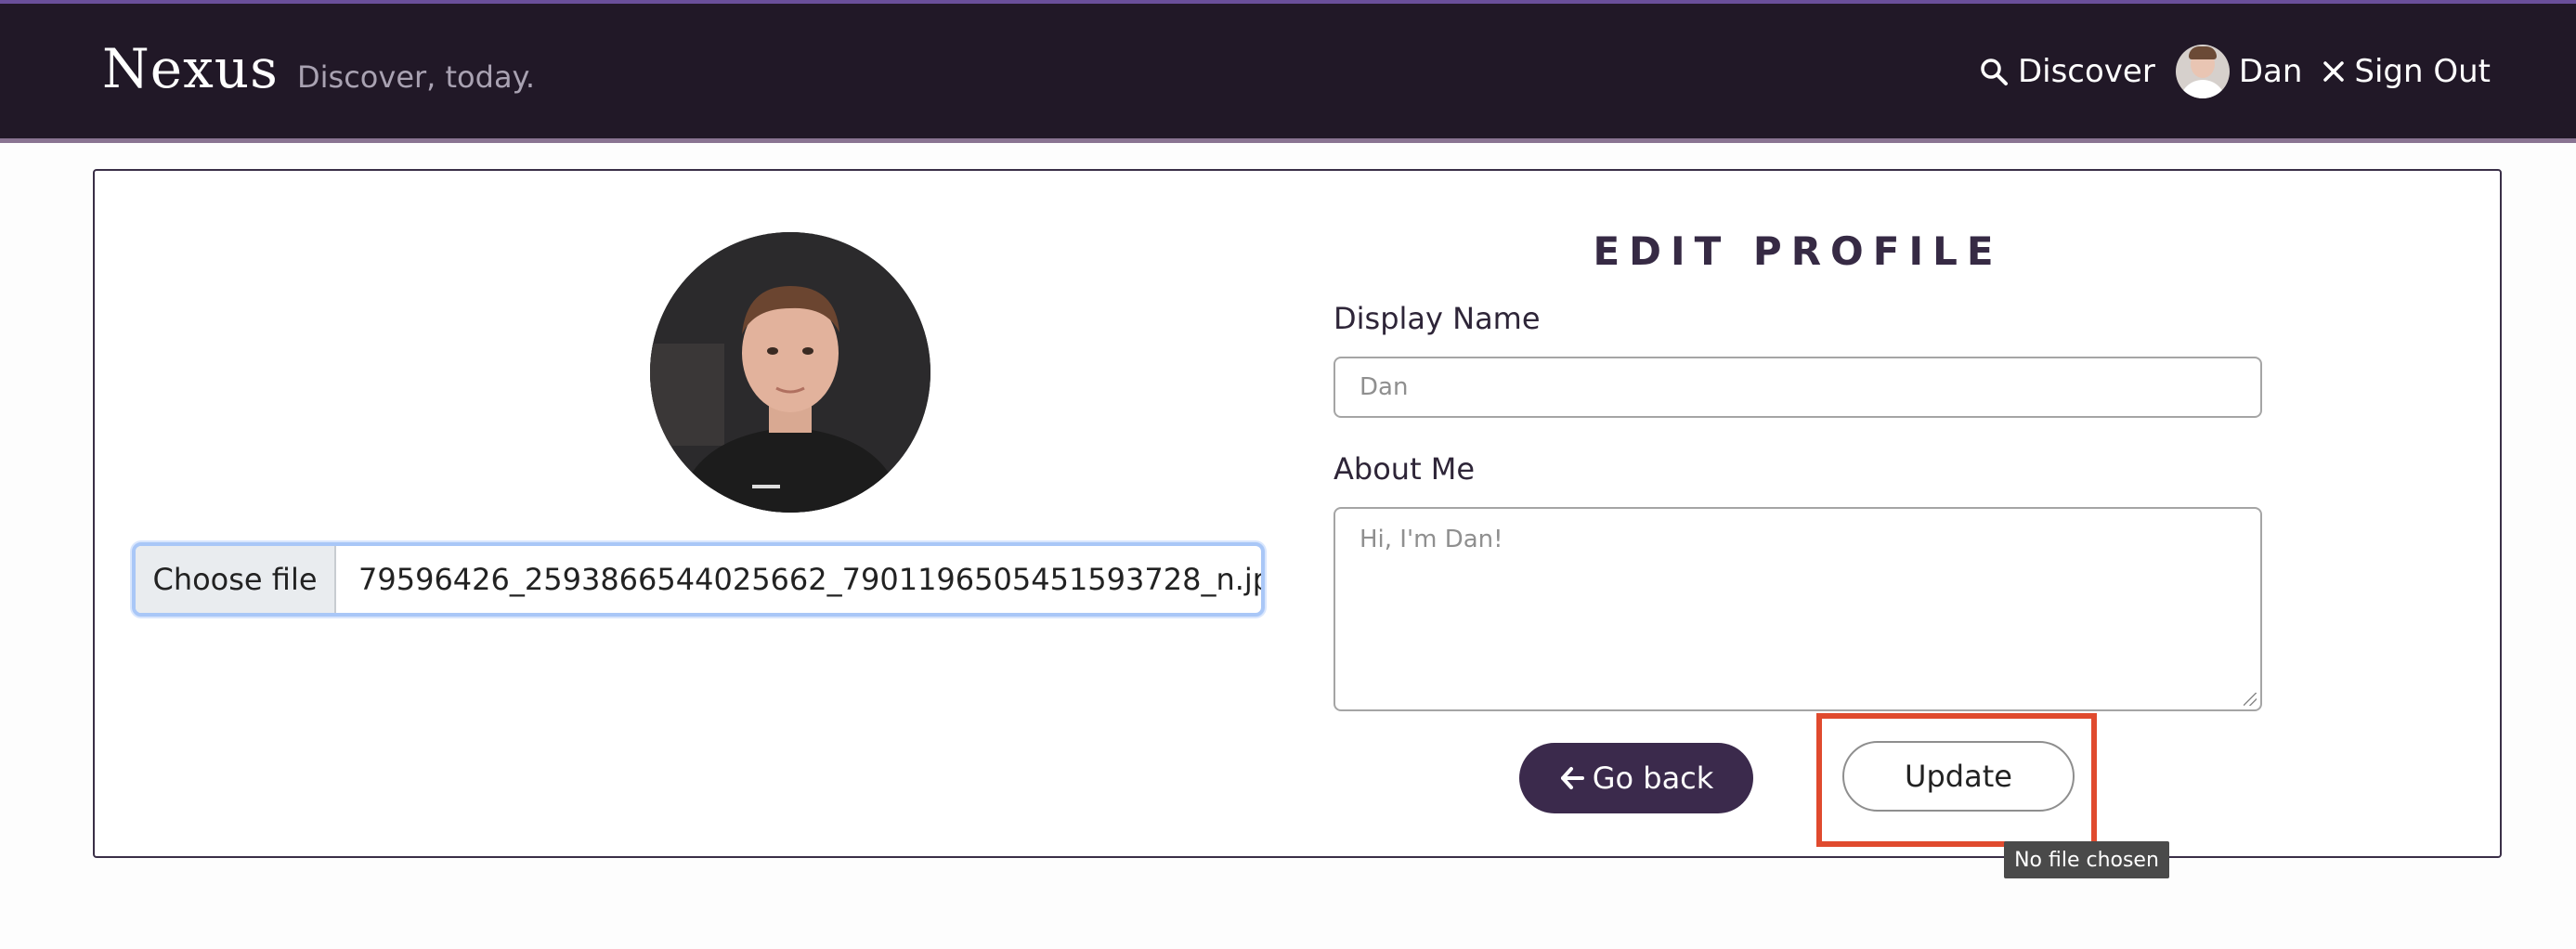  I want to click on brand-logo: Nexus, so click(190, 68).